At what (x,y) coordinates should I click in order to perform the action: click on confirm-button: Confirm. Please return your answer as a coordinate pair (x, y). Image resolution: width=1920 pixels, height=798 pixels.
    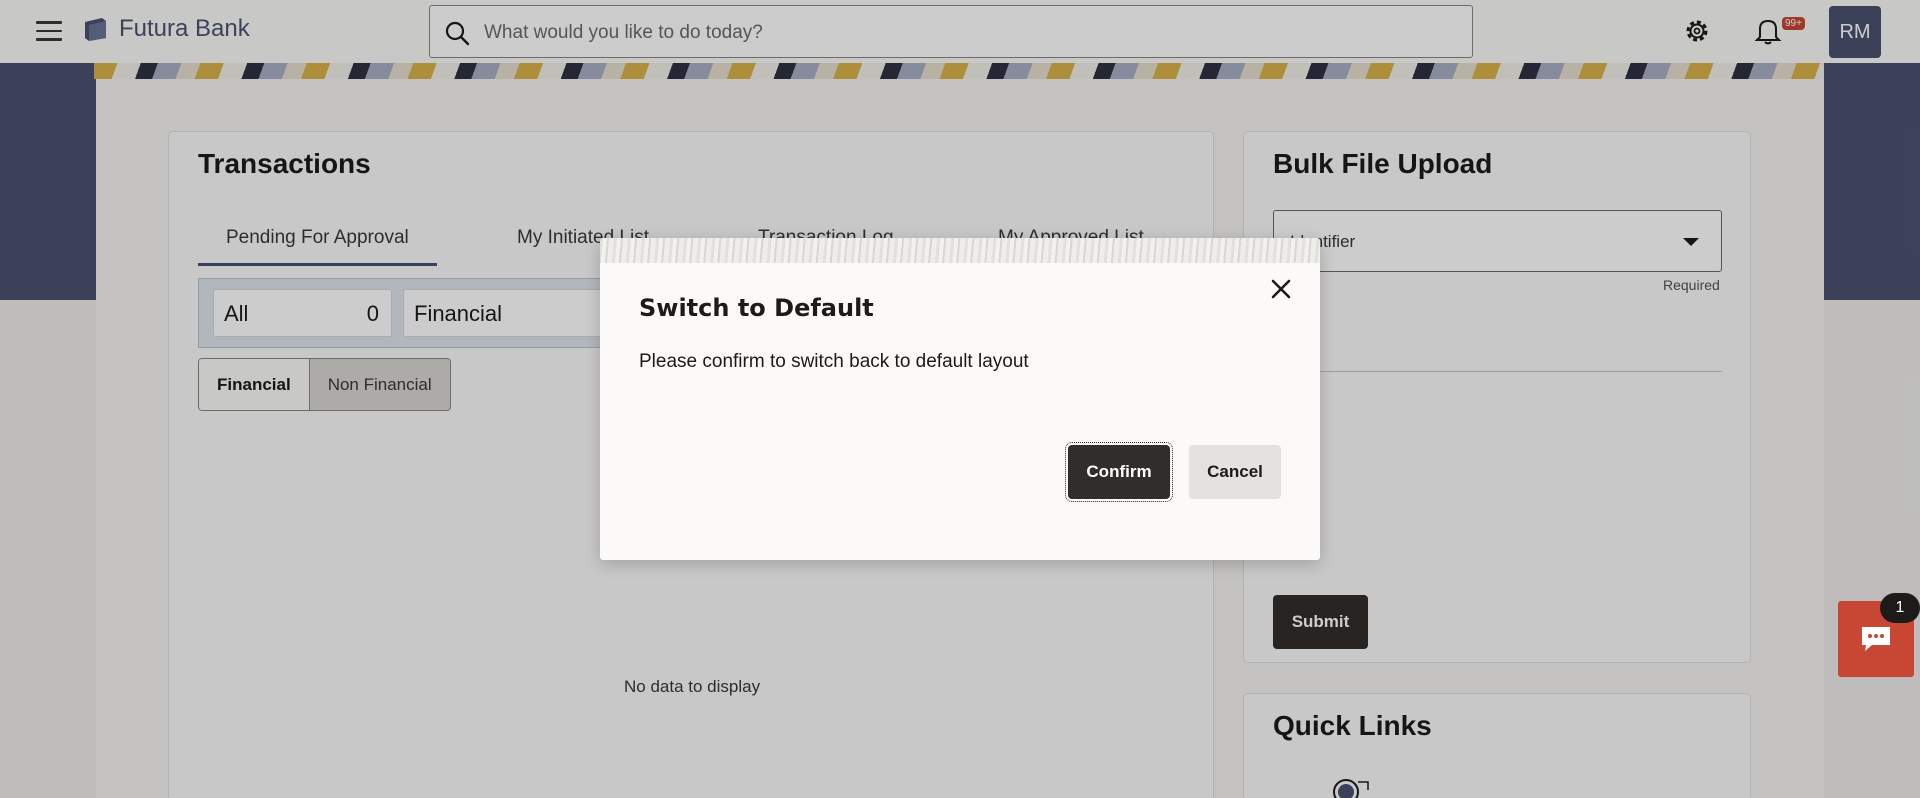
    Looking at the image, I should click on (1119, 472).